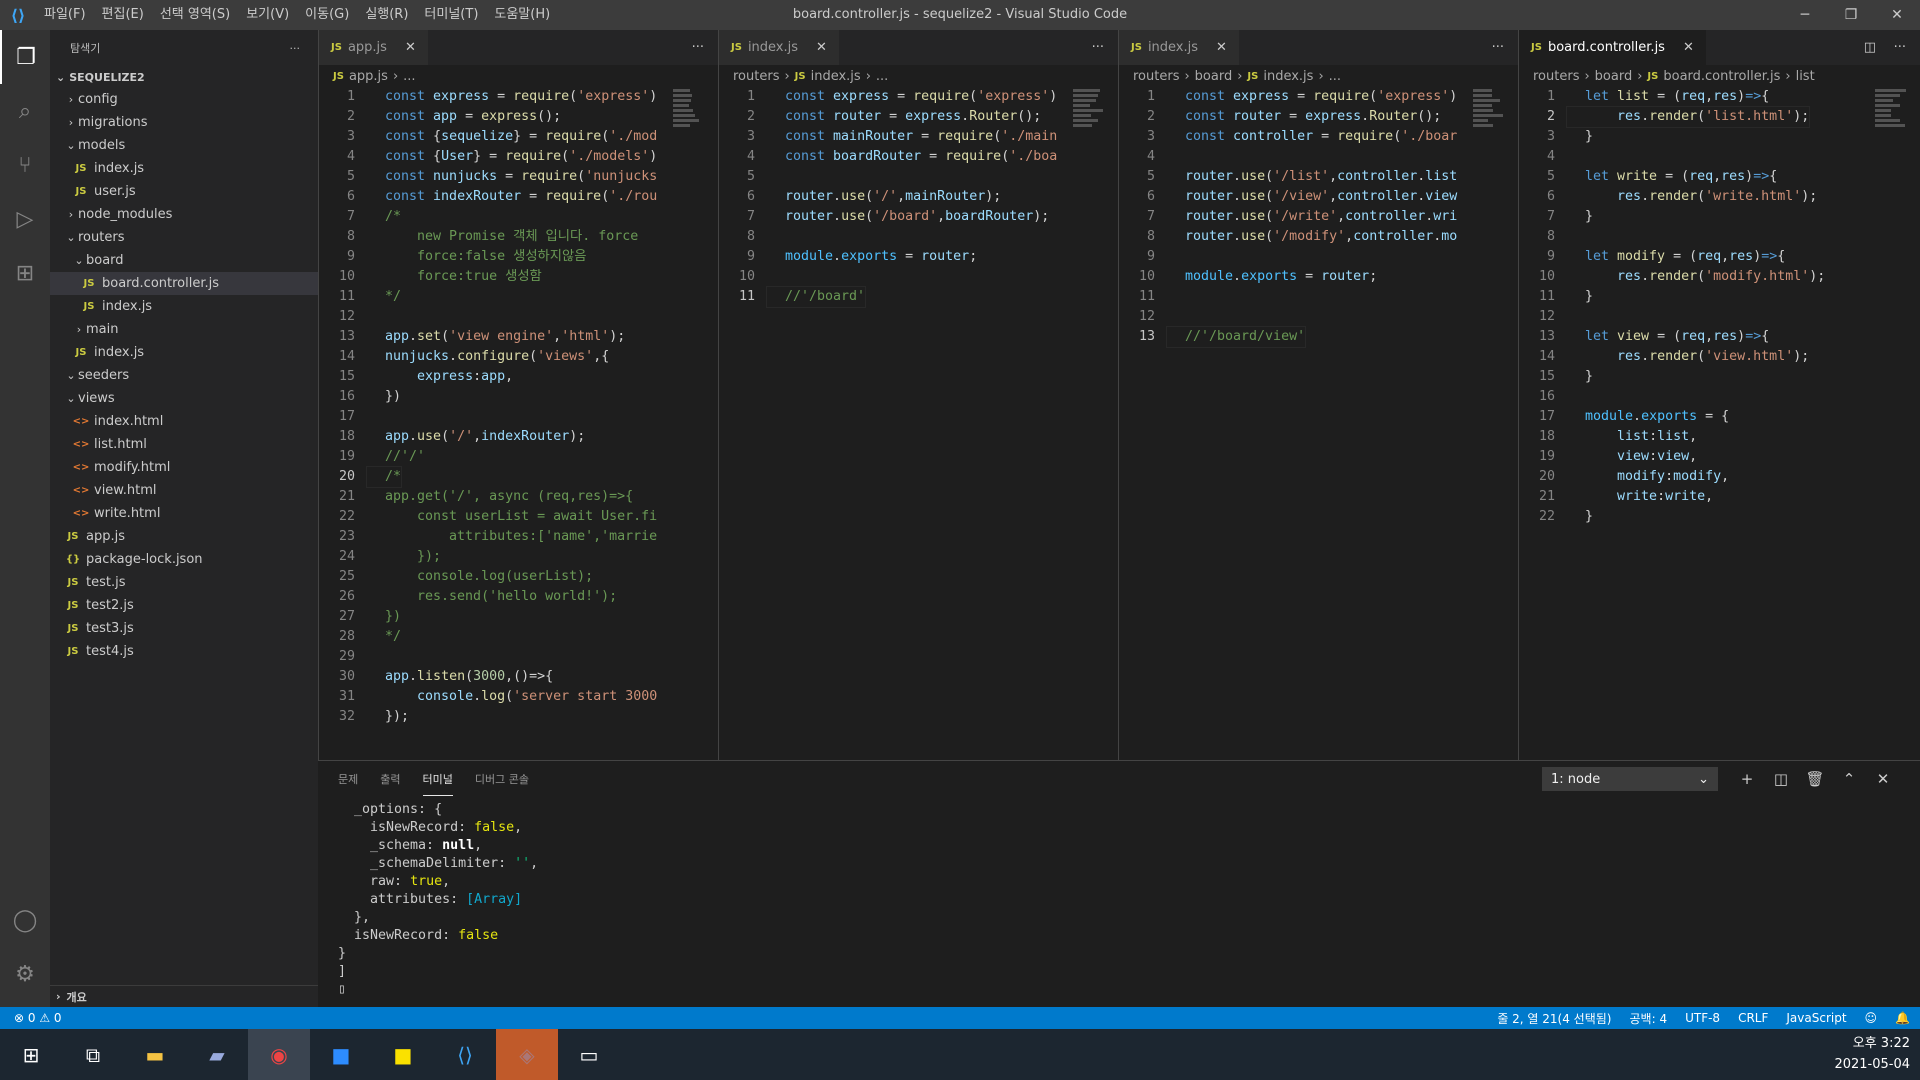  What do you see at coordinates (184, 398) in the screenshot?
I see `tree-item: ⌄ views` at bounding box center [184, 398].